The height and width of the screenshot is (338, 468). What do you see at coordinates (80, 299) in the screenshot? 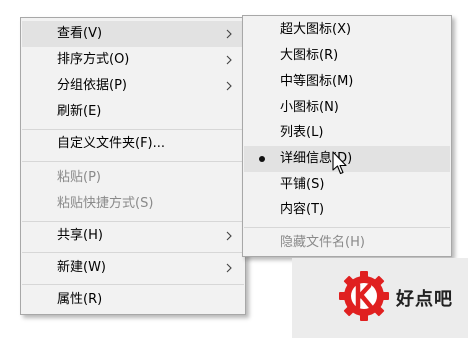
I see `menu-item-label: 属性(R)` at bounding box center [80, 299].